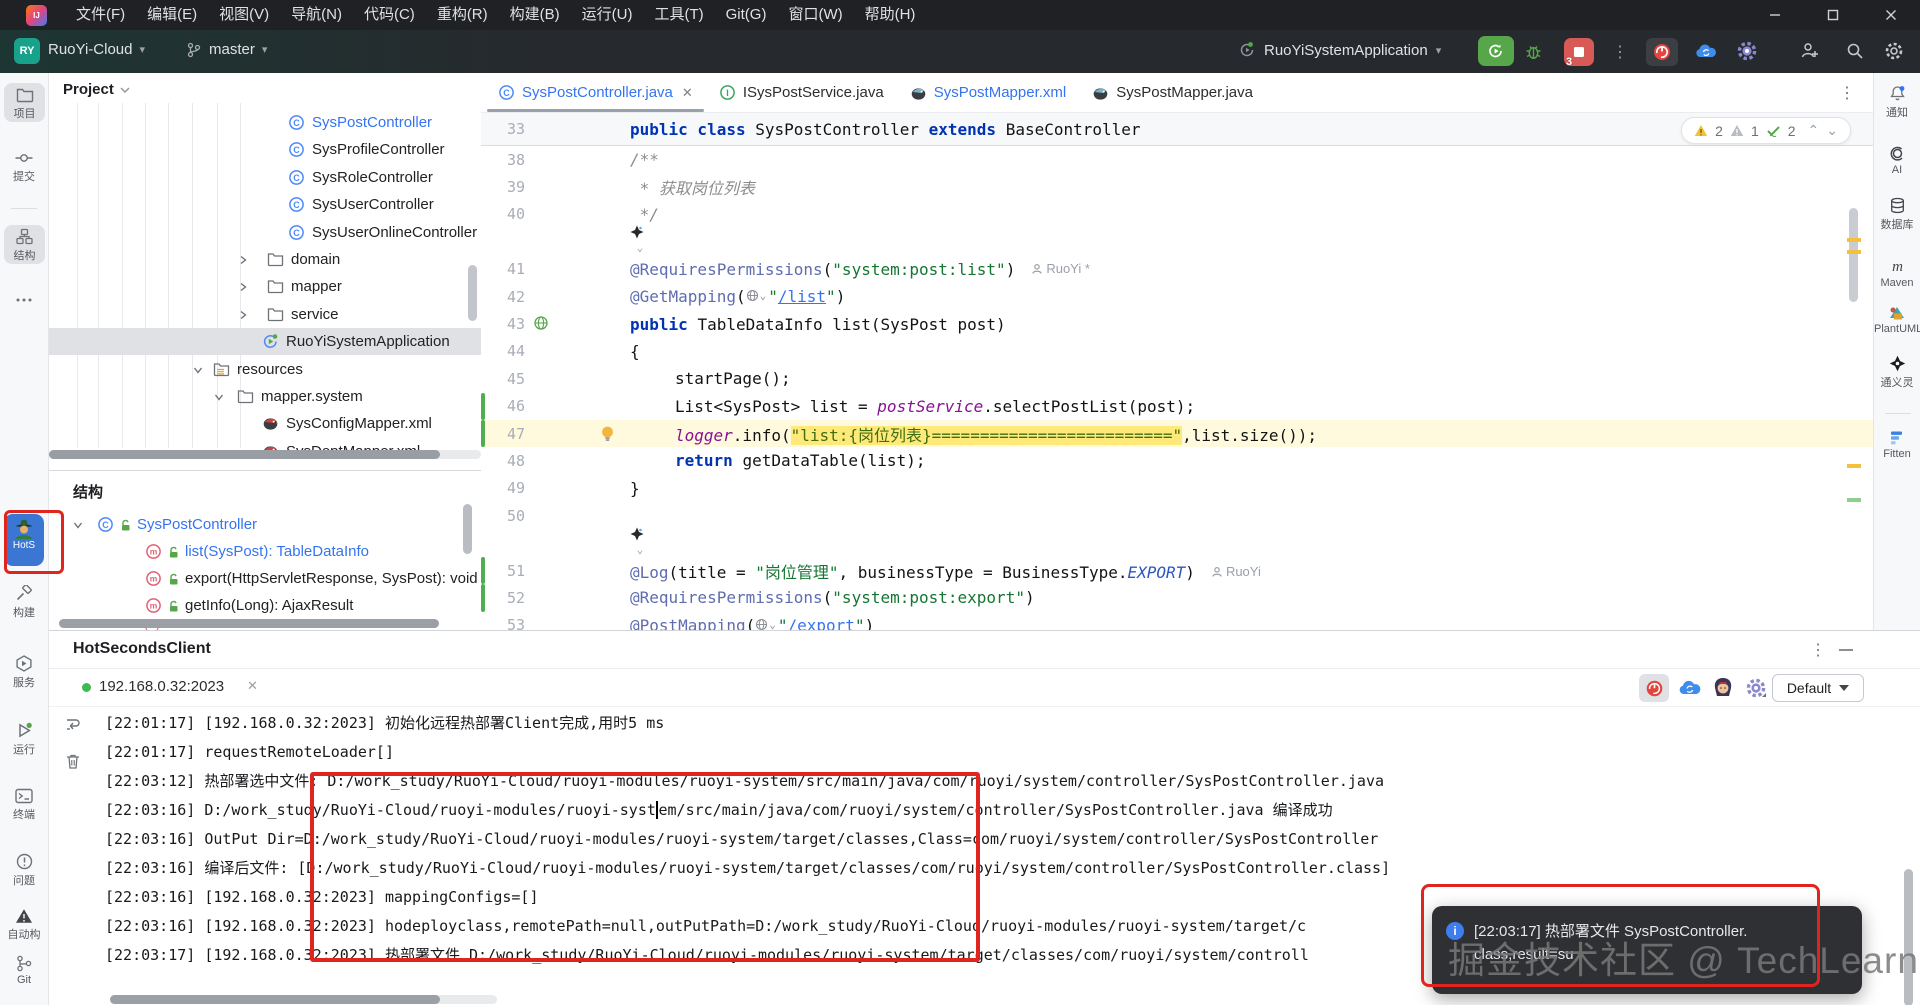 This screenshot has width=1920, height=1005. I want to click on menu-item: 窗口(W), so click(815, 15).